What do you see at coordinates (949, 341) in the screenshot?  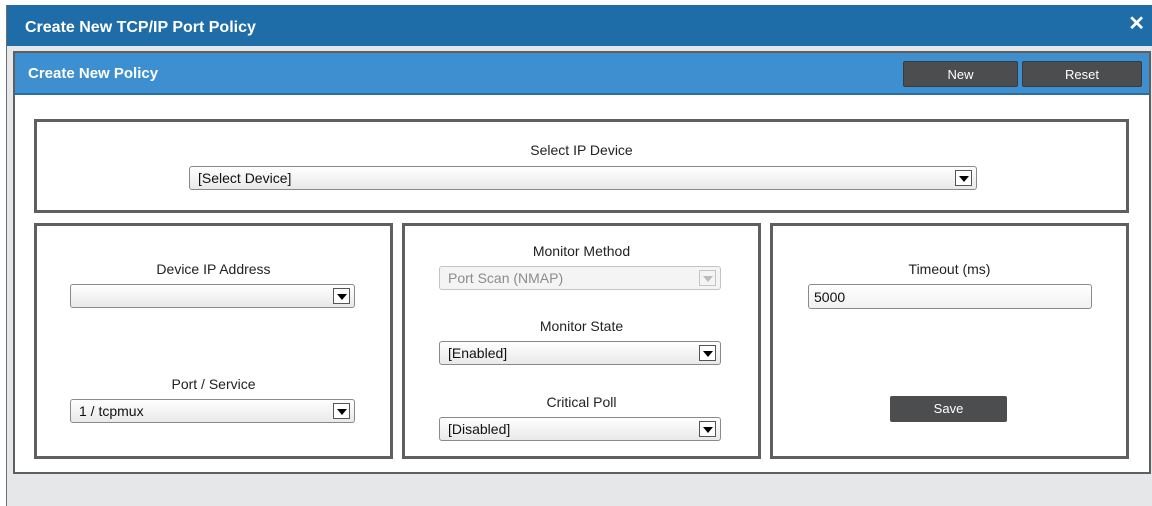 I see `timeout-section: Timeout (ms) 5000 Save` at bounding box center [949, 341].